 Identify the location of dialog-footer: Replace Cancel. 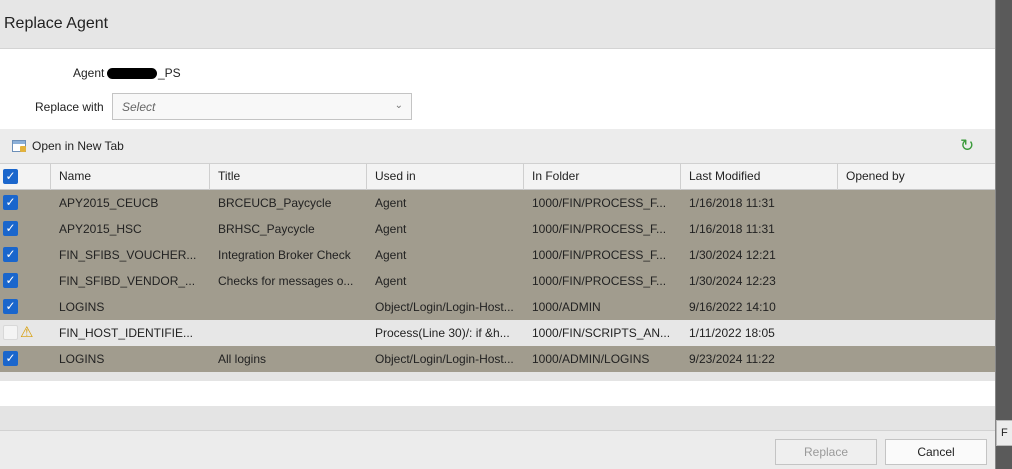
(497, 449).